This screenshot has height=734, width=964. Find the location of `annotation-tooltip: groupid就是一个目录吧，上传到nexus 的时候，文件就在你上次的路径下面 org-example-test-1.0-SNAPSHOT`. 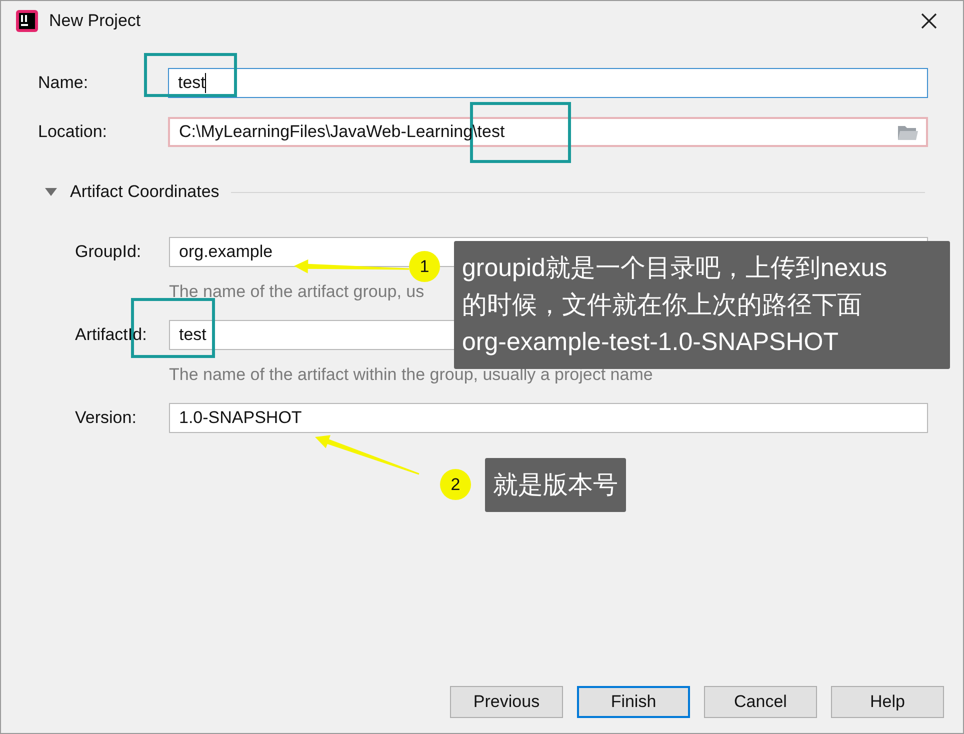

annotation-tooltip: groupid就是一个目录吧，上传到nexus 的时候，文件就在你上次的路径下面 org-example-test-1.0-SNAPSHOT is located at coordinates (702, 305).